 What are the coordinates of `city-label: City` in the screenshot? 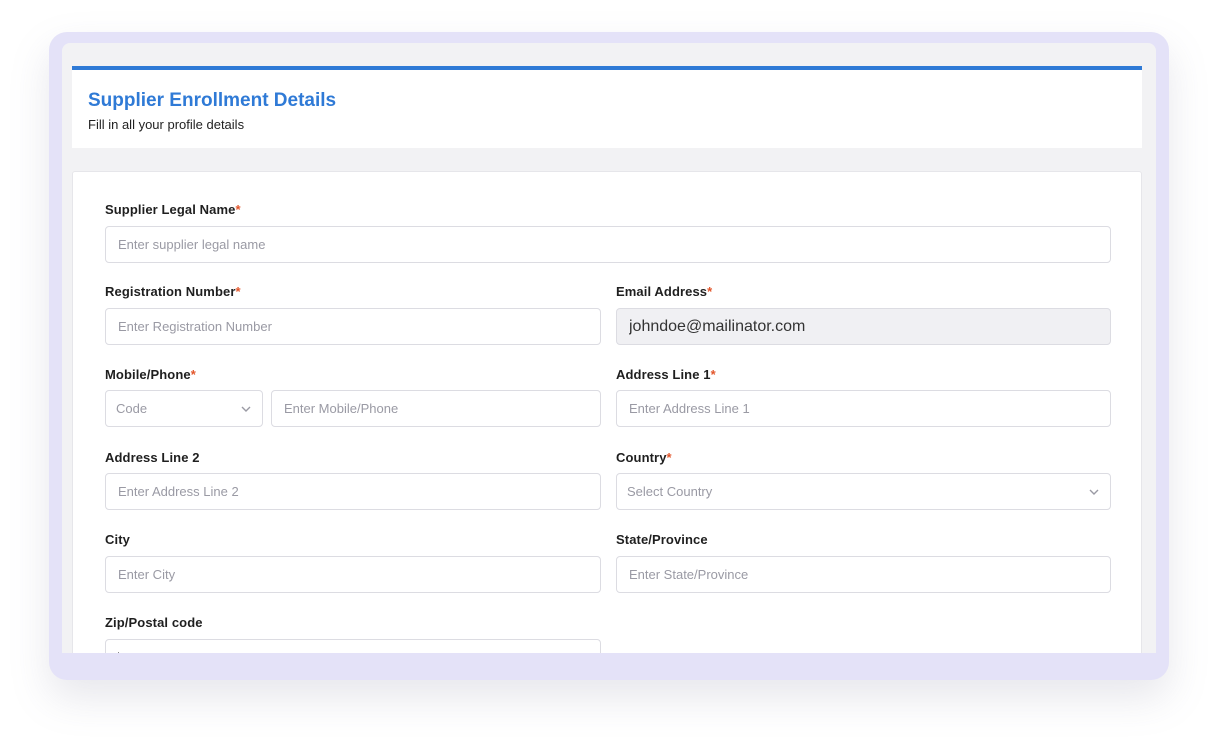 It's located at (117, 539).